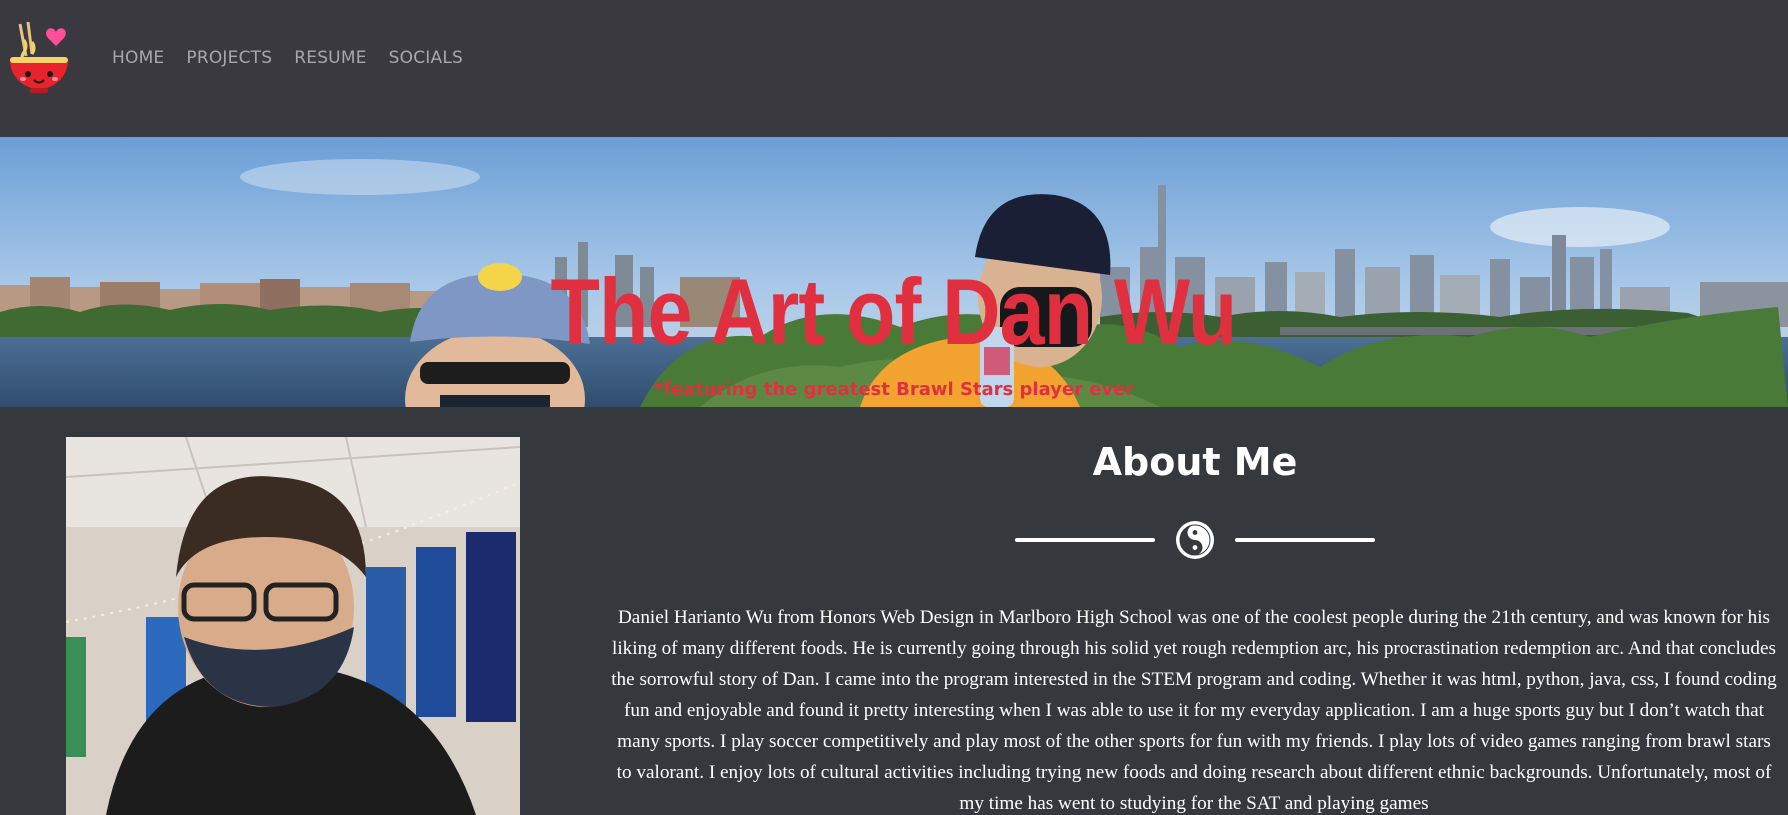  I want to click on divider-line-left, so click(1085, 540).